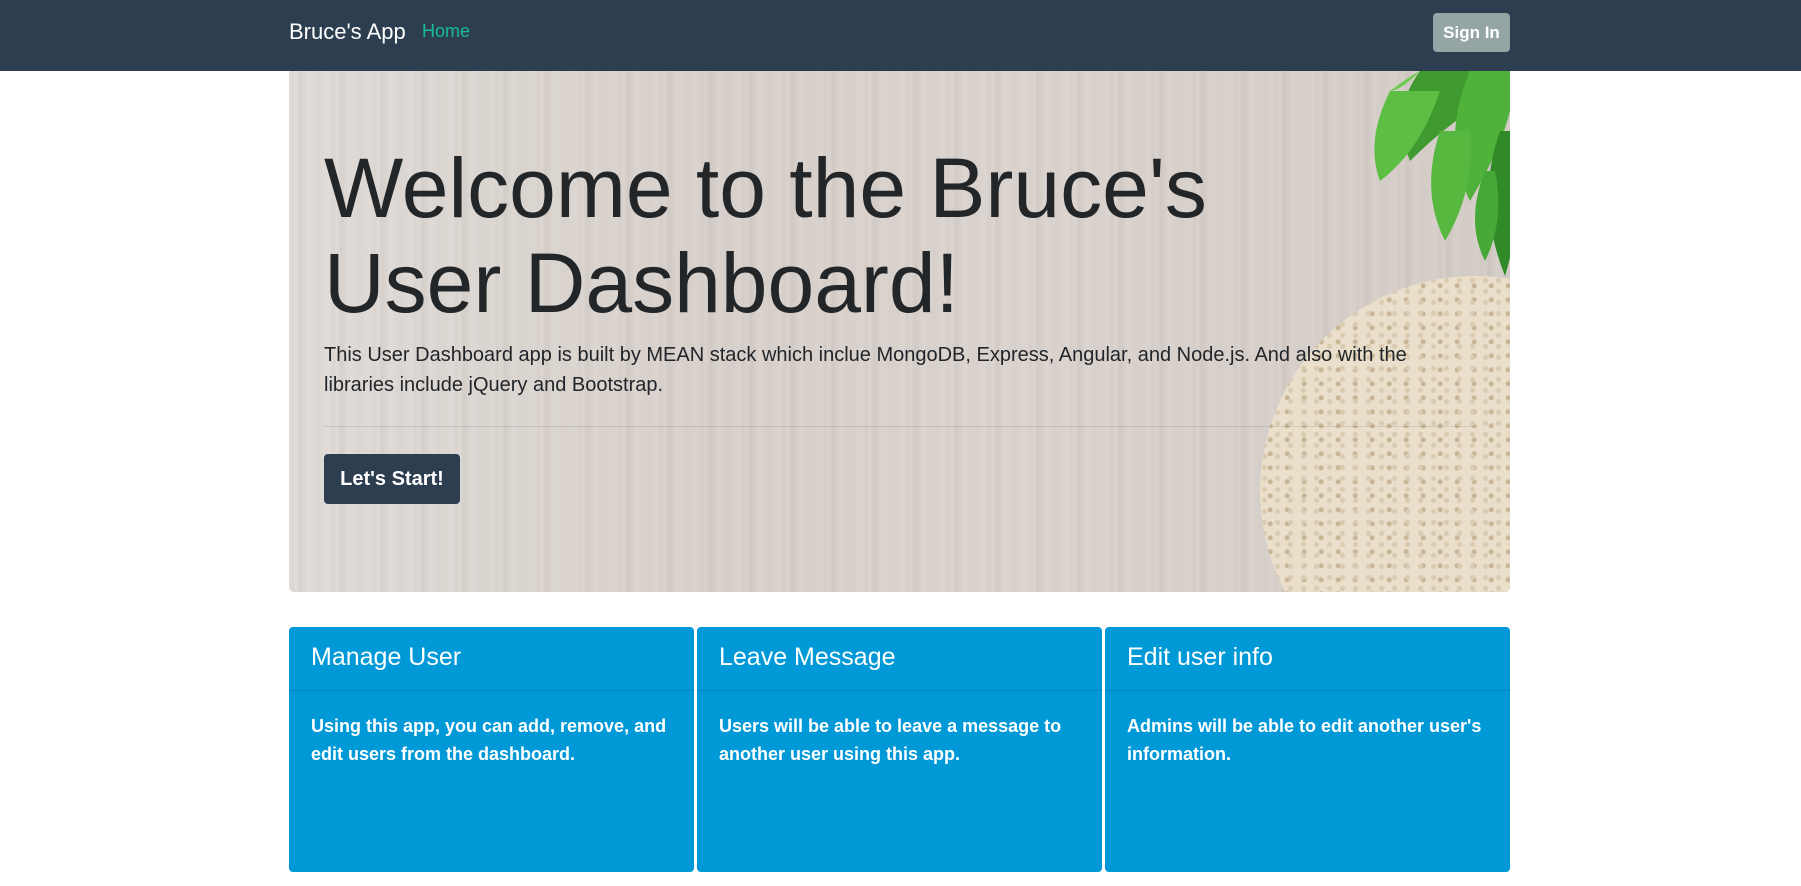 This screenshot has height=886, width=1801. What do you see at coordinates (491, 659) in the screenshot?
I see `card-title: Manage User` at bounding box center [491, 659].